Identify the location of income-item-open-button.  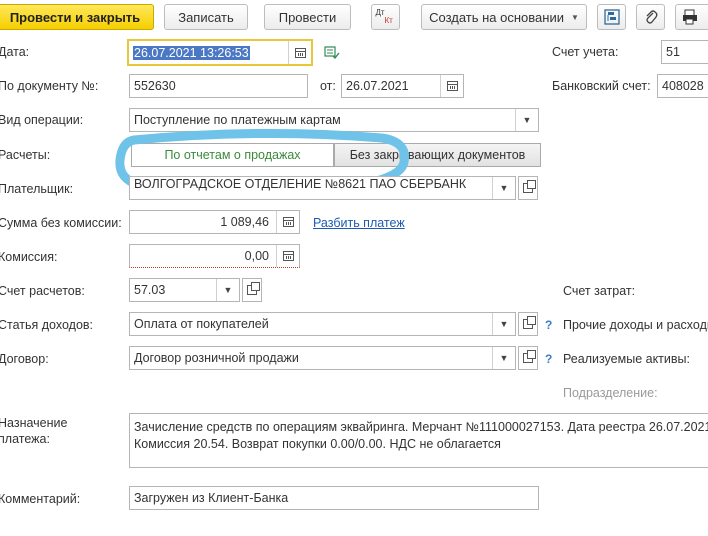
(528, 324).